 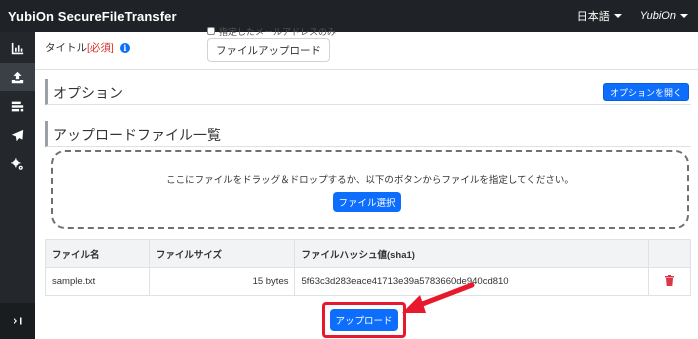 I want to click on delete-file-button, so click(x=670, y=281).